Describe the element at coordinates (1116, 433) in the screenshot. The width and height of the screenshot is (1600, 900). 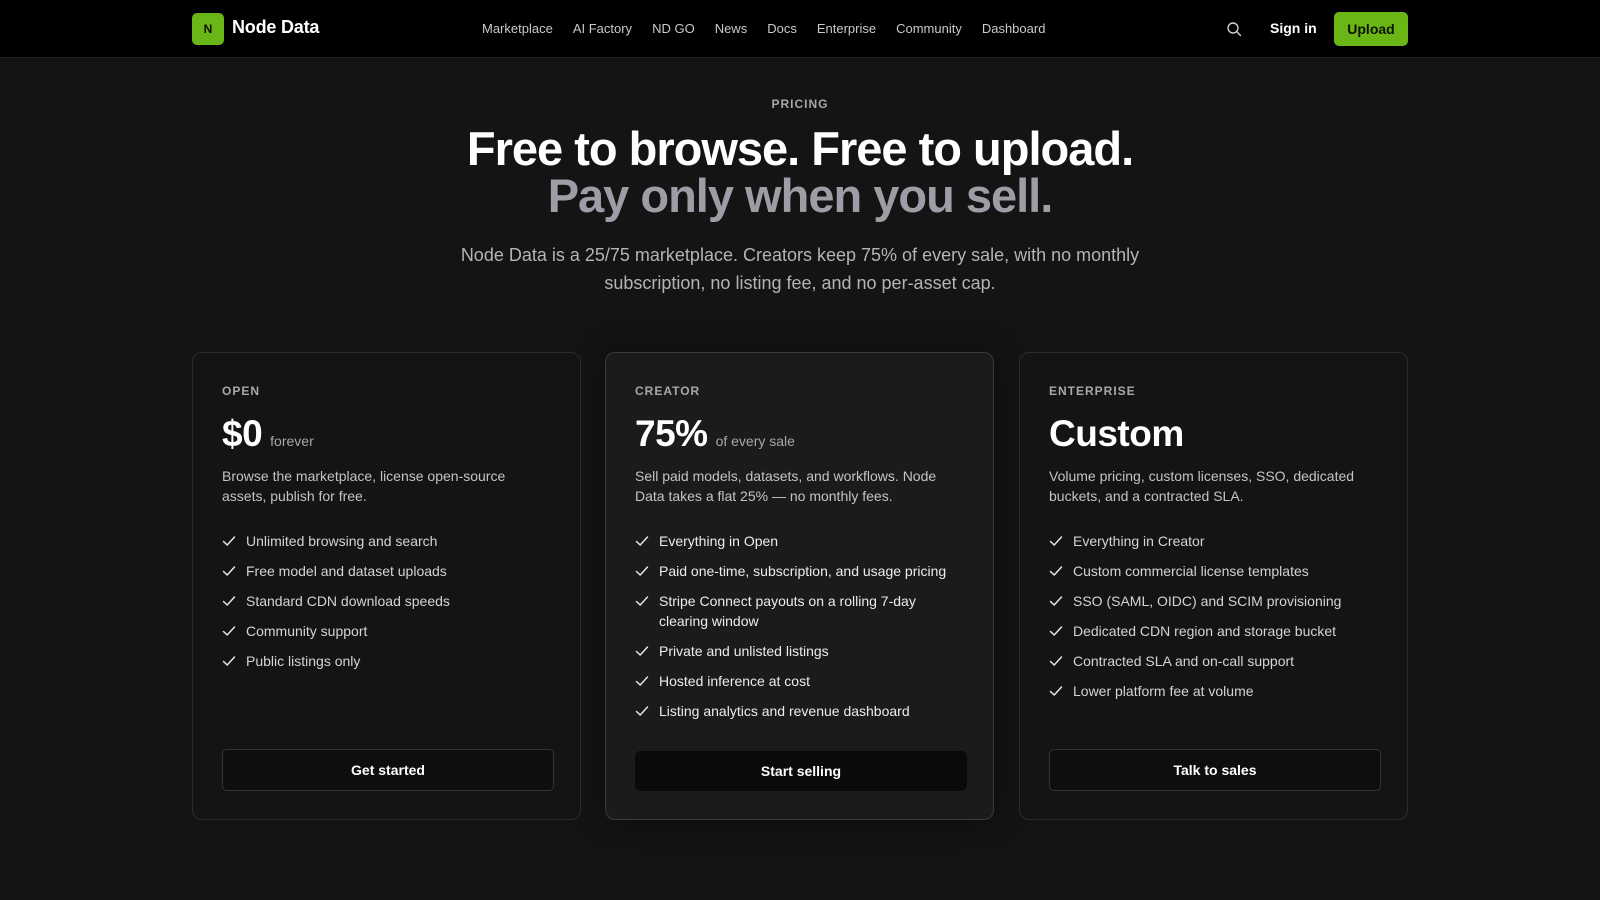
I see `plan-price: Custom` at that location.